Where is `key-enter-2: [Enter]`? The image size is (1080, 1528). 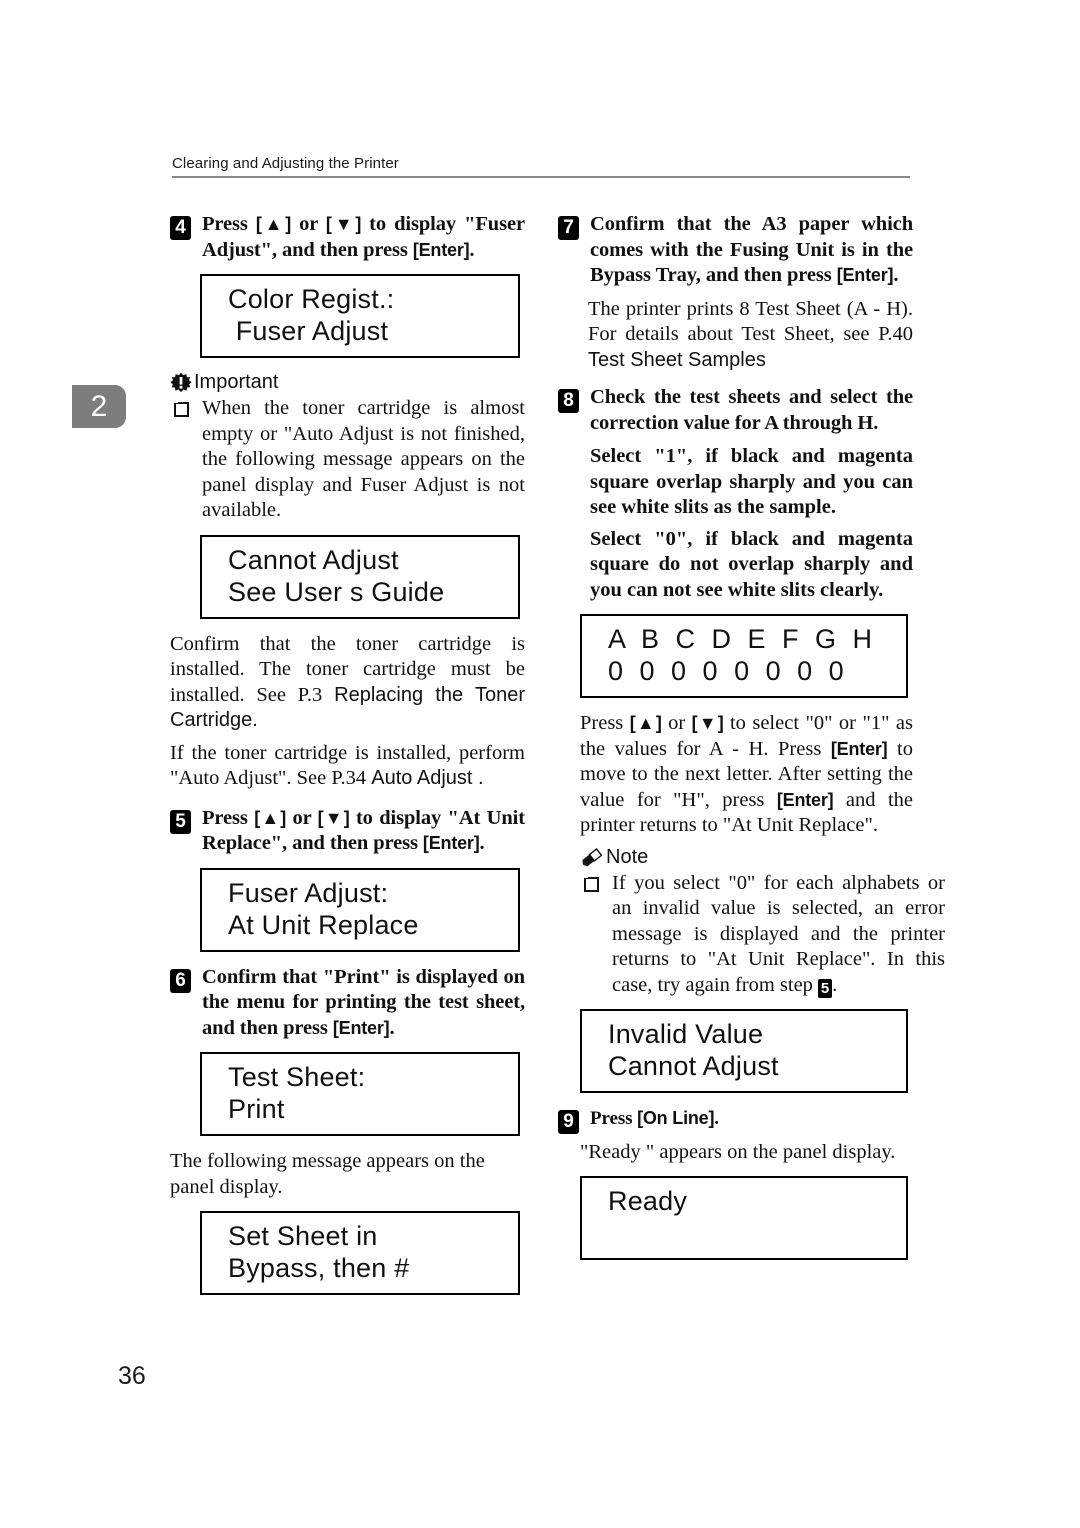
key-enter-2: [Enter] is located at coordinates (805, 799).